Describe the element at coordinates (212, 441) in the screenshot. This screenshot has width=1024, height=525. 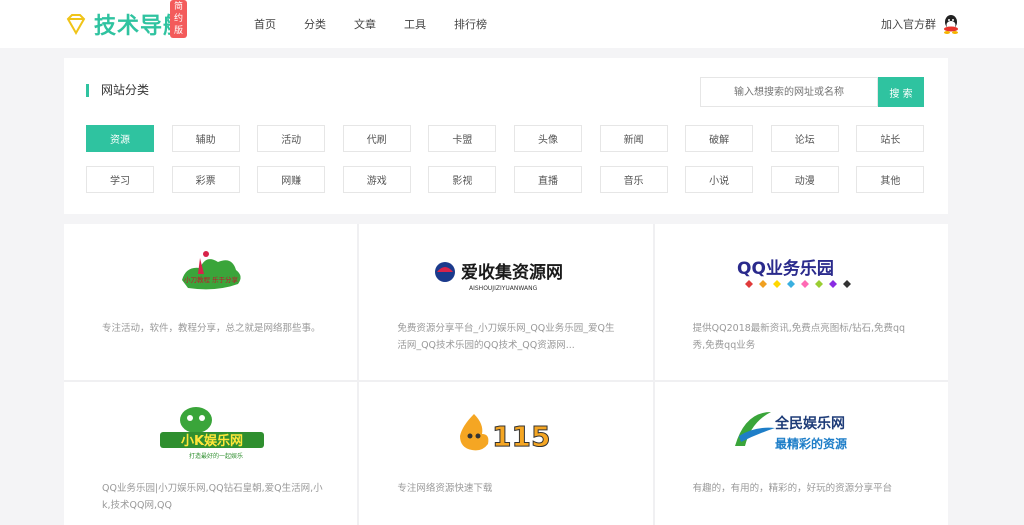
I see `xiaok-logo-text: 小K娱乐网` at that location.